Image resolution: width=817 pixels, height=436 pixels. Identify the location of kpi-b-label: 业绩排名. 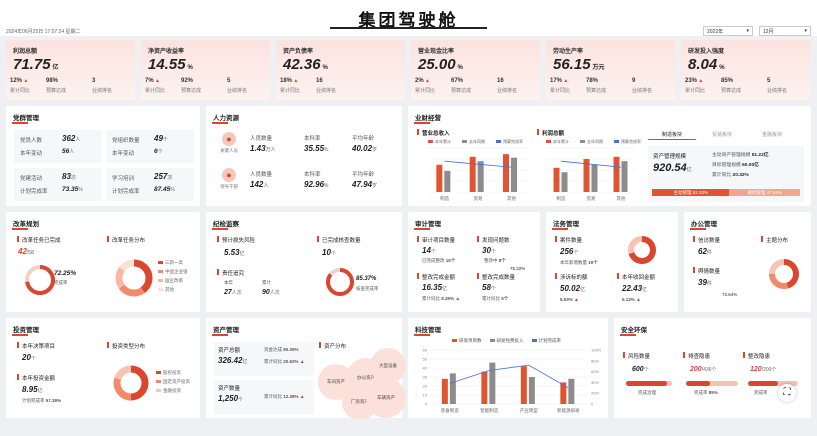
(326, 91).